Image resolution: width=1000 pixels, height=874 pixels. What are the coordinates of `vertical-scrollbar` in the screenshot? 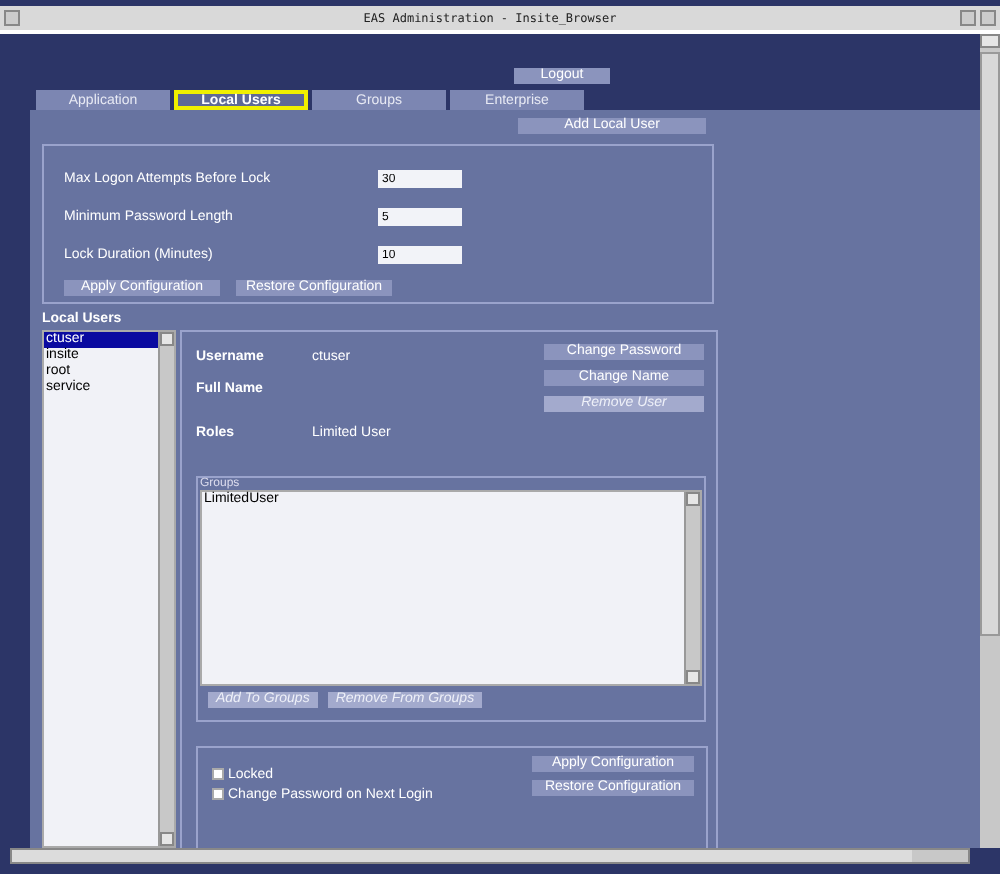 It's located at (990, 441).